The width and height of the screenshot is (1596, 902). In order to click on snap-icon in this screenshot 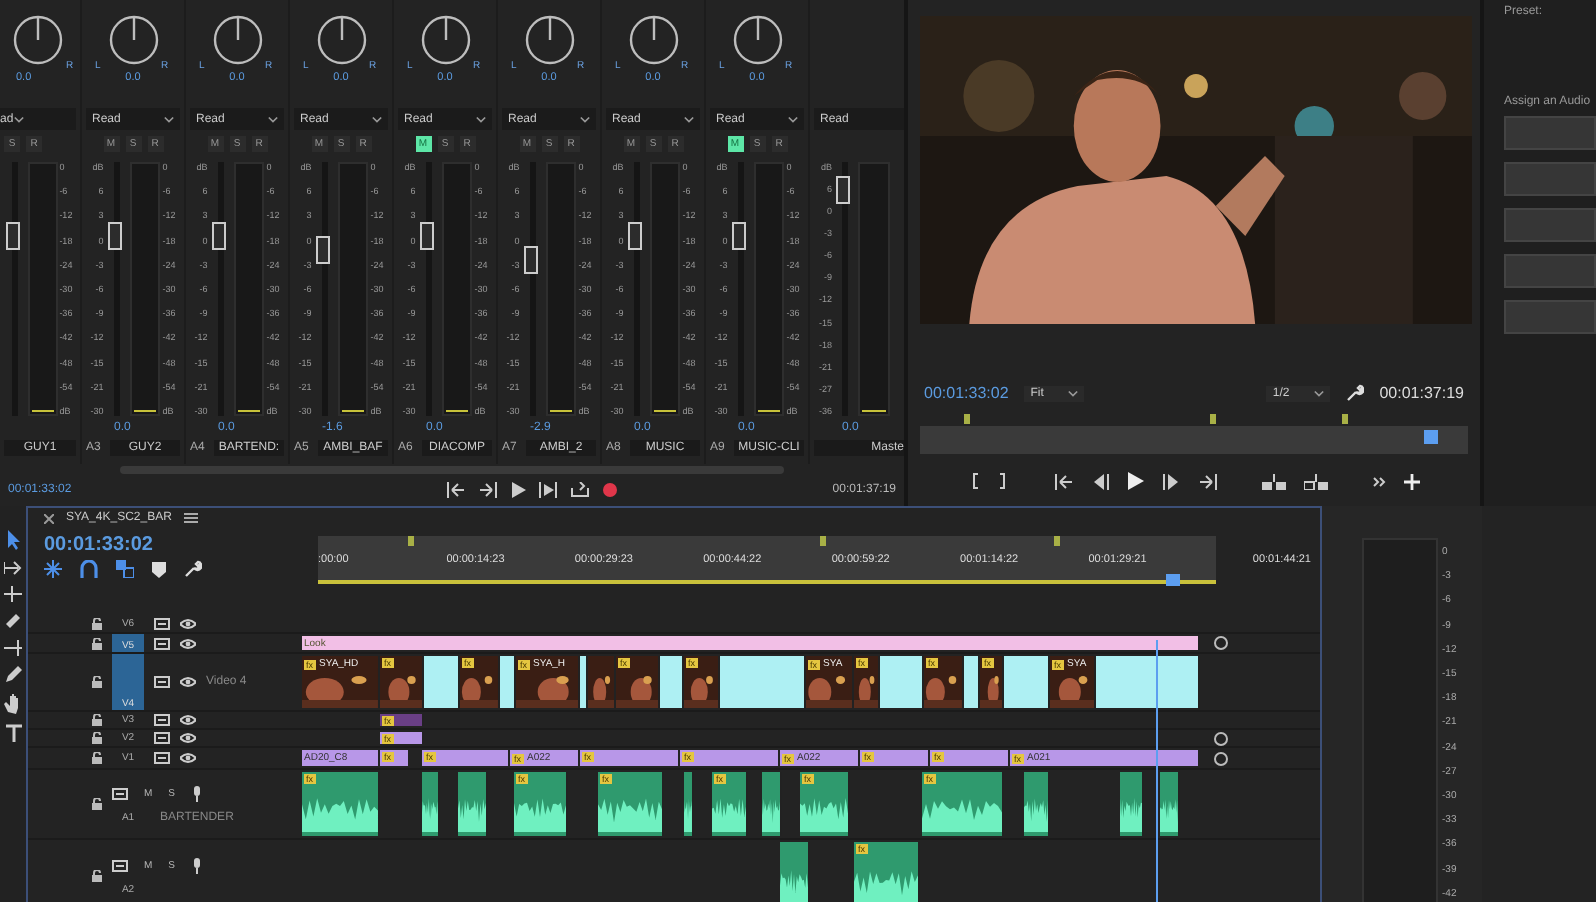, I will do `click(89, 569)`.